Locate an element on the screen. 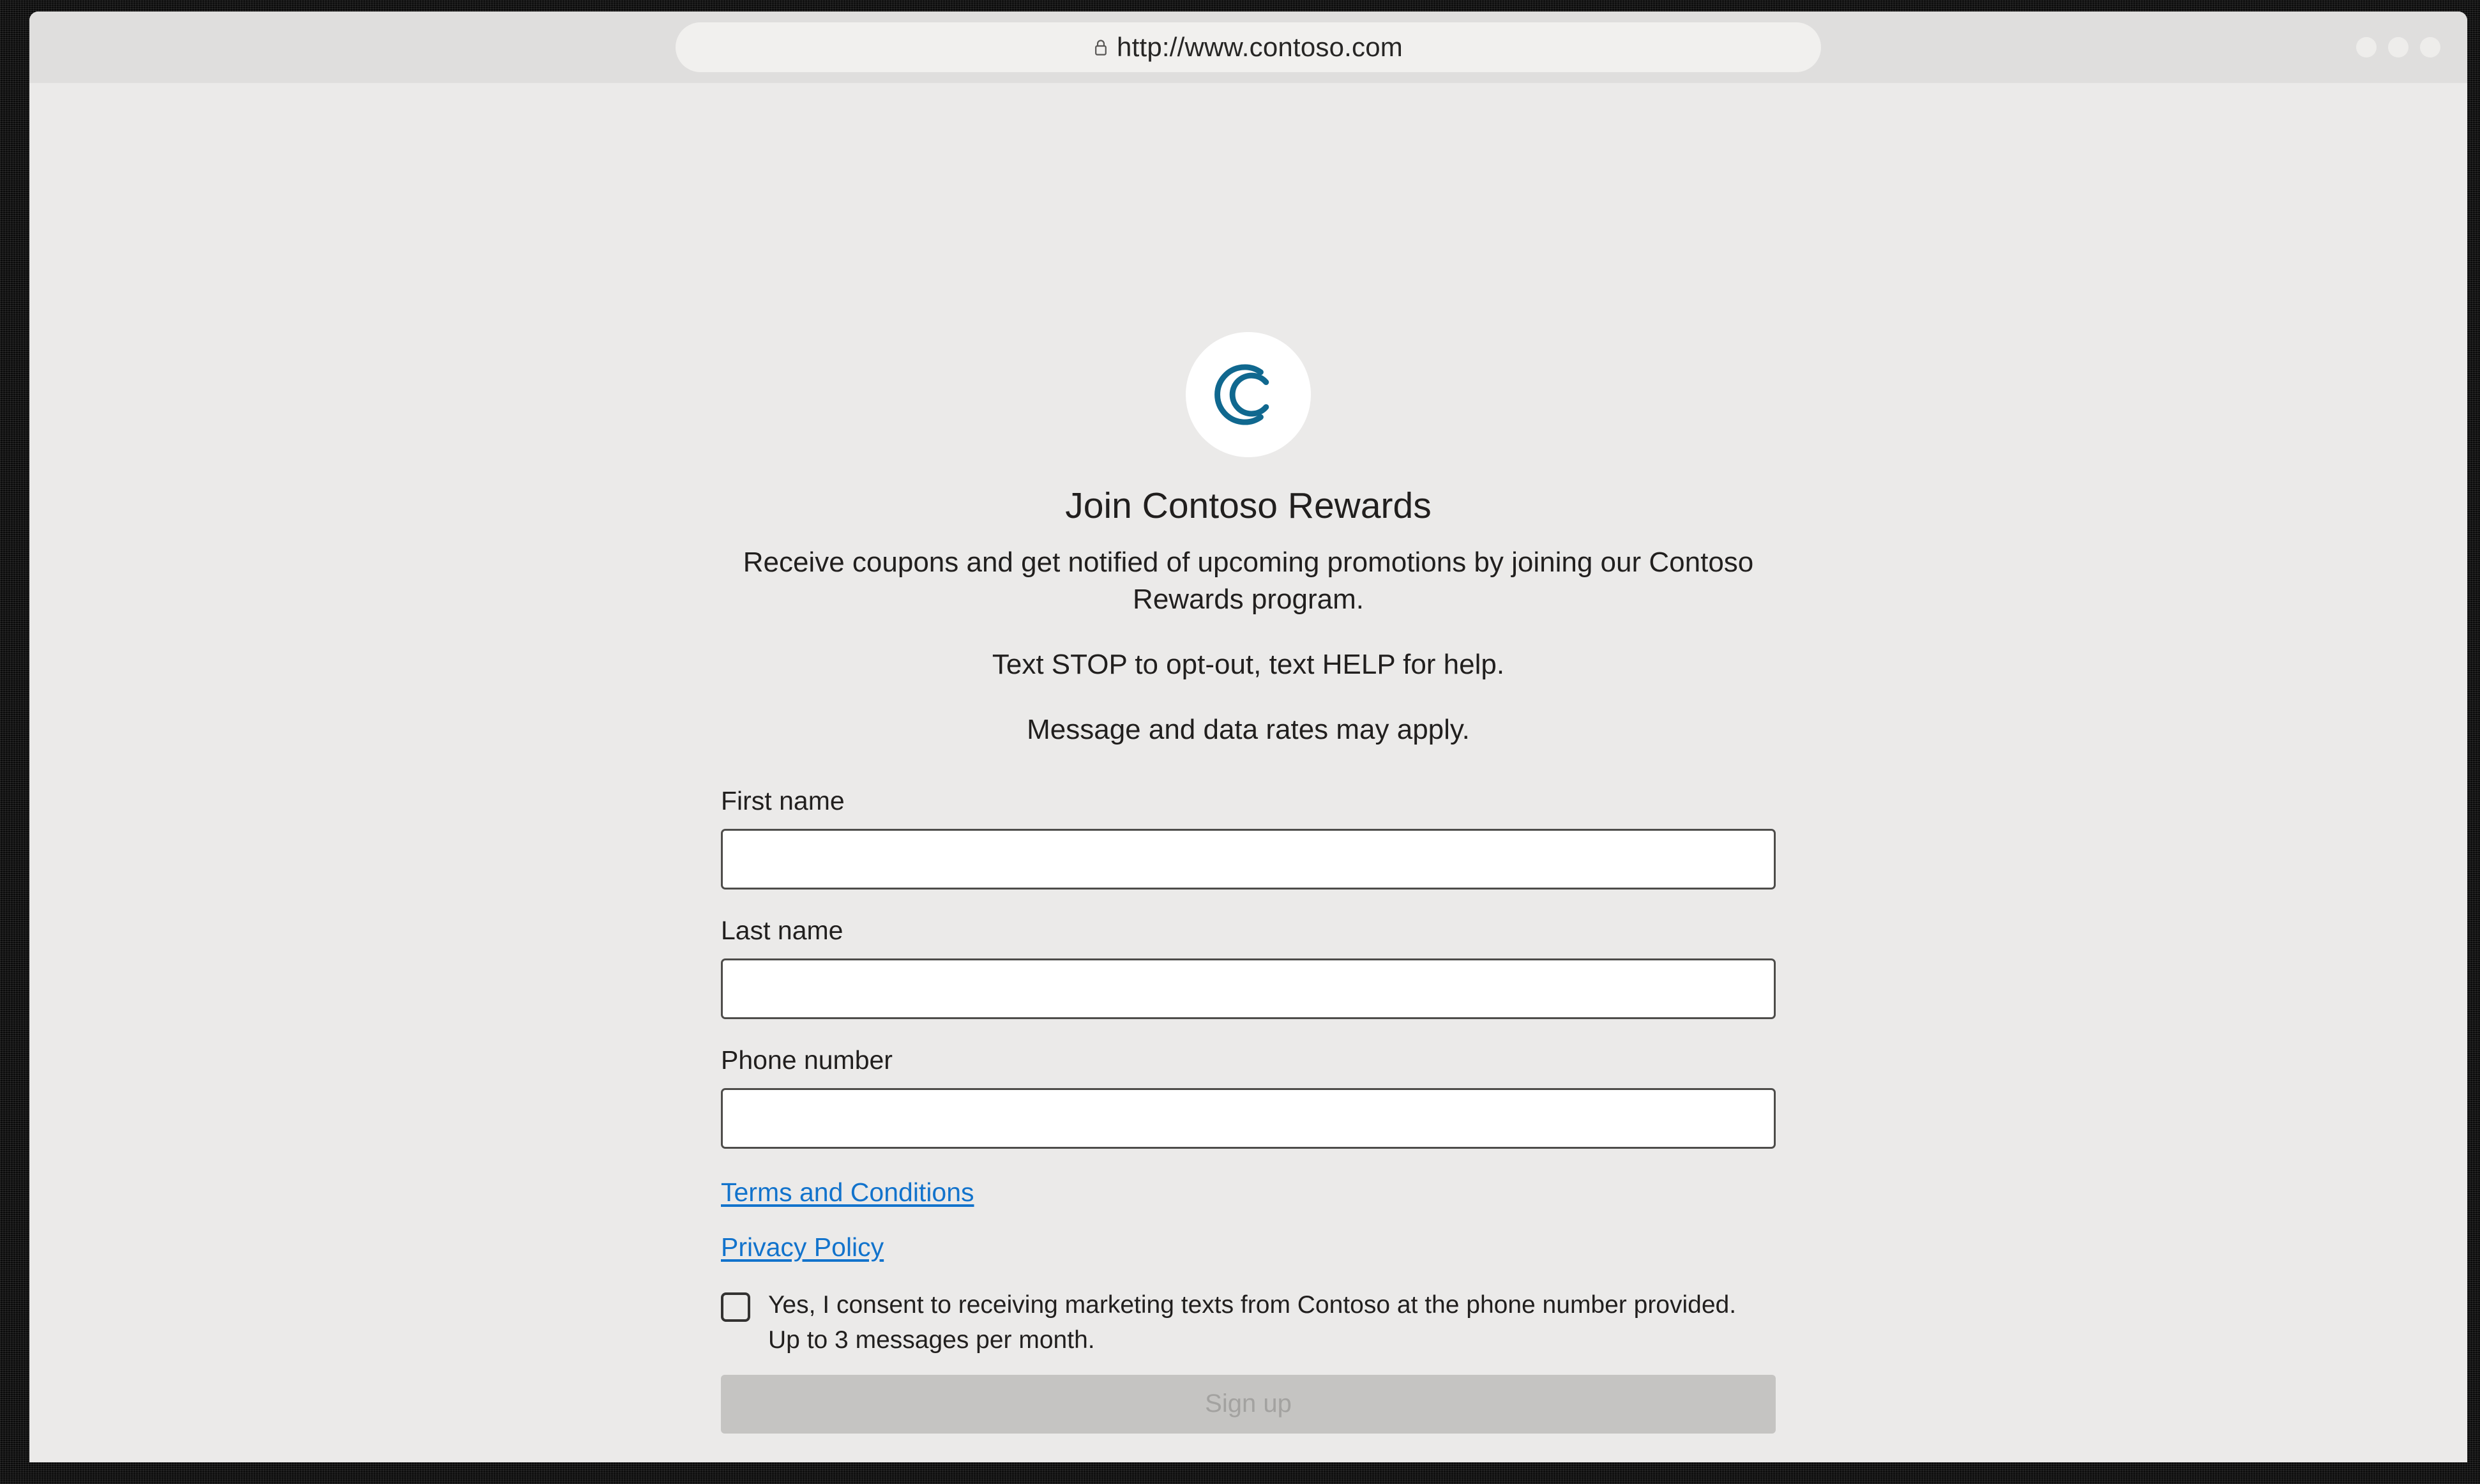 The width and height of the screenshot is (2480, 1484). address-bar: http://www.contoso.com is located at coordinates (1248, 47).